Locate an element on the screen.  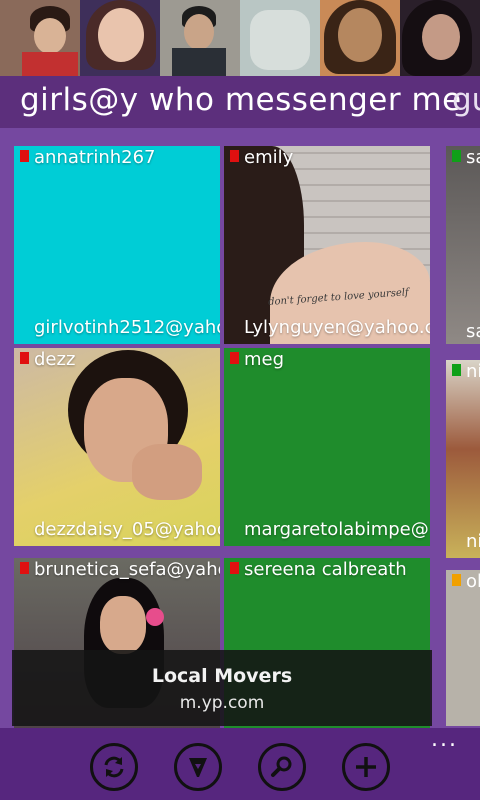
page-title: girls@y who messenger me is located at coordinates (241, 100).